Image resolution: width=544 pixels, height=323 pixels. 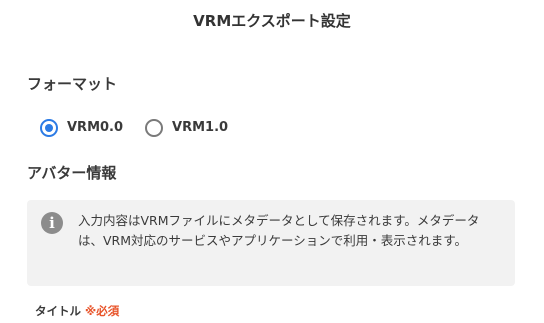 I want to click on radio-label-vrm1: VRM1.0, so click(x=200, y=127).